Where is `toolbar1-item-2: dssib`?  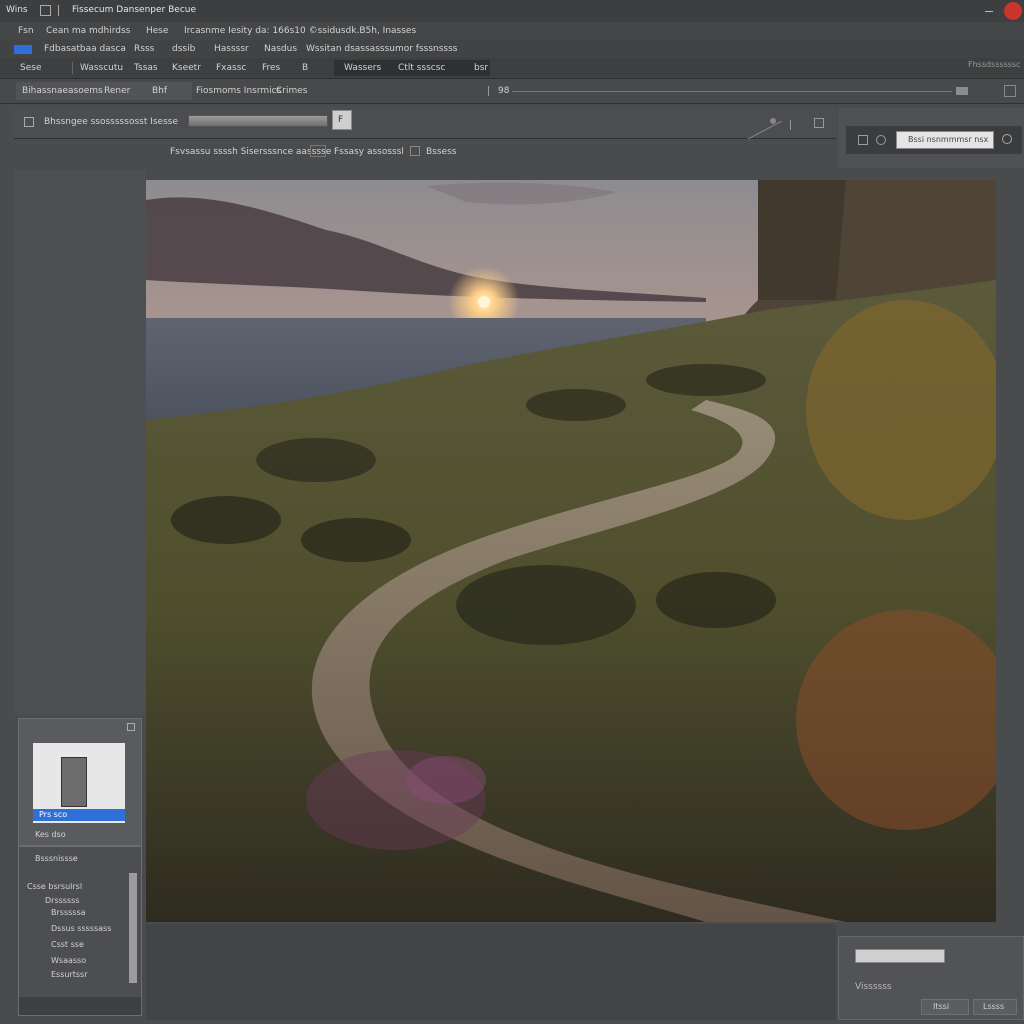 toolbar1-item-2: dssib is located at coordinates (183, 49).